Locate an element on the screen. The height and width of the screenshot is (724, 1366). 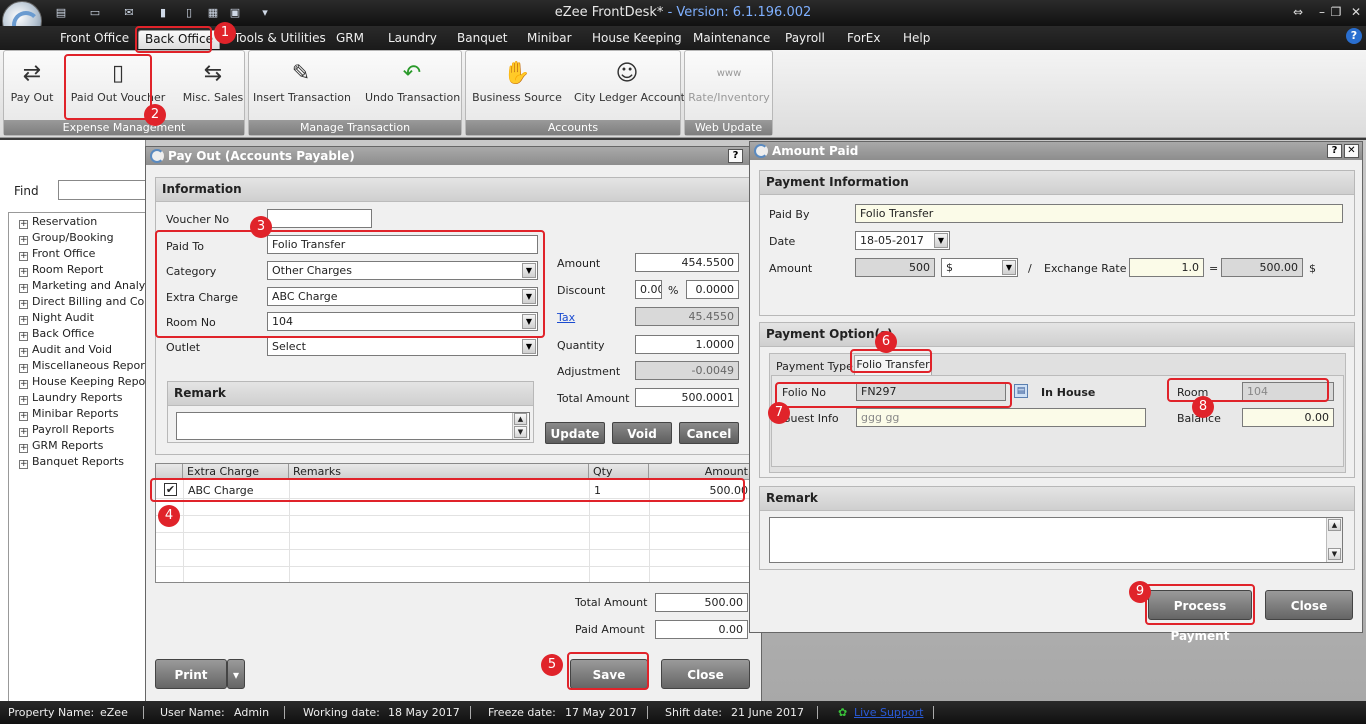
menu-maintenance: Maintenance is located at coordinates (731, 39).